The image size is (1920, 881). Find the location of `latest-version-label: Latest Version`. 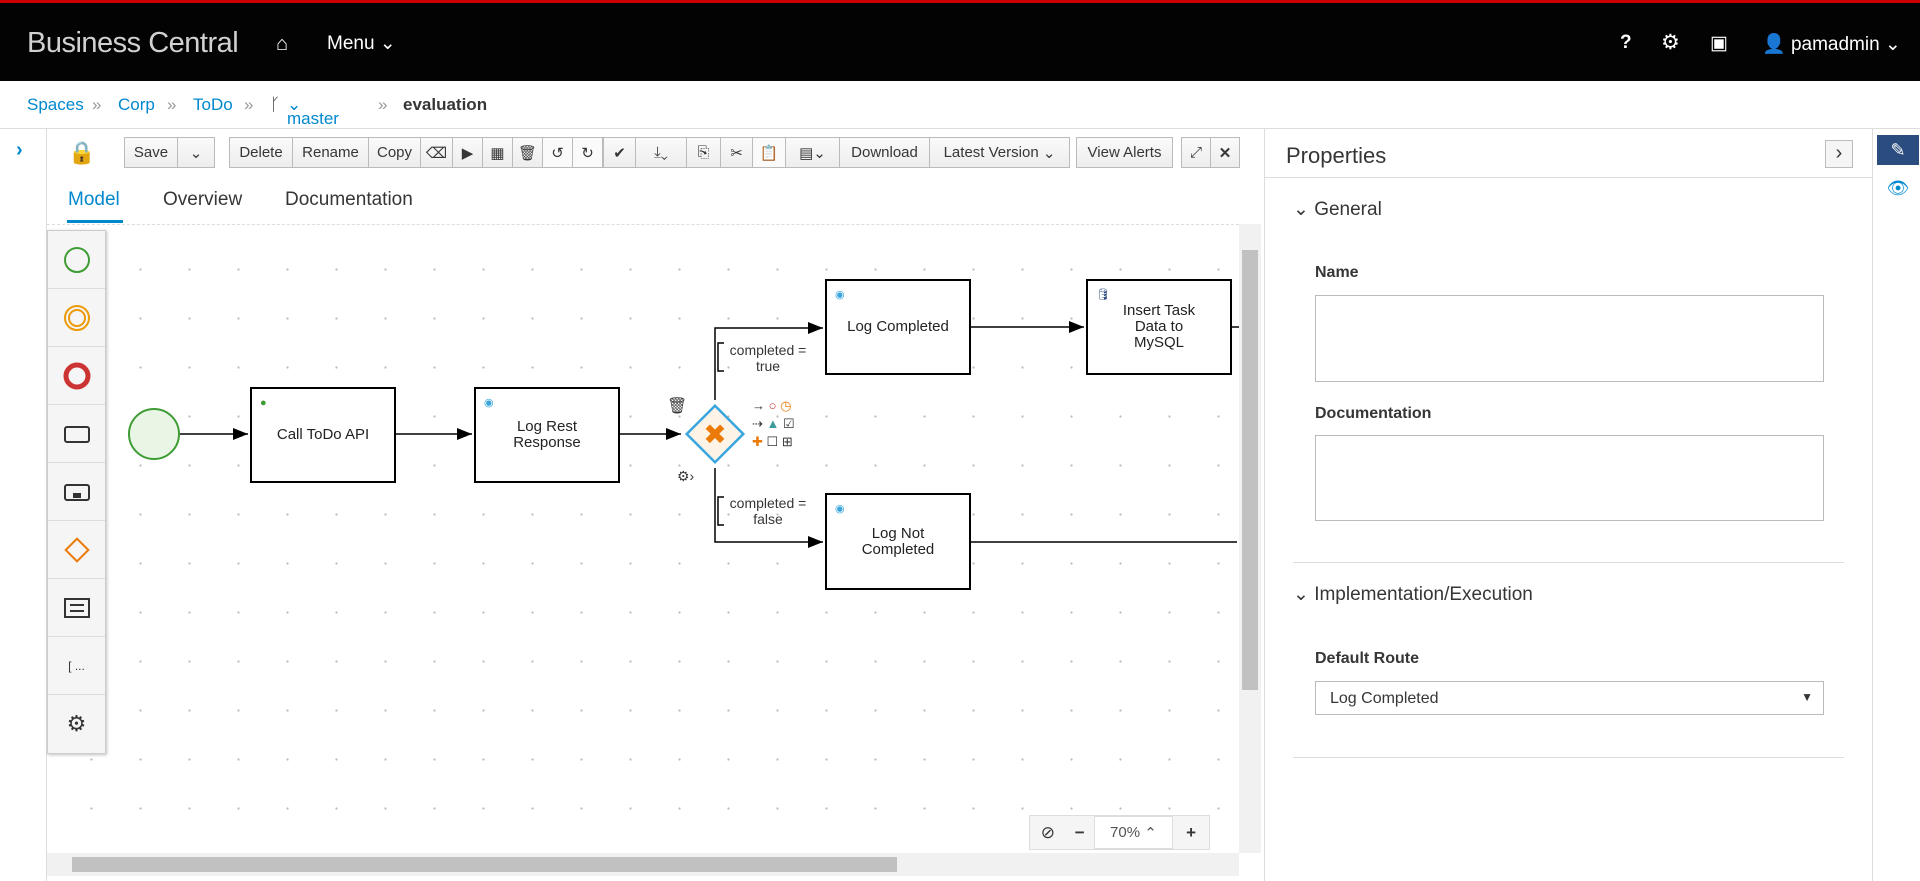

latest-version-label: Latest Version is located at coordinates (991, 152).